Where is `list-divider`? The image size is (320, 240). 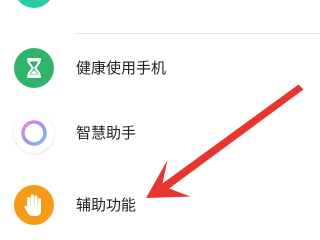 list-divider is located at coordinates (197, 33).